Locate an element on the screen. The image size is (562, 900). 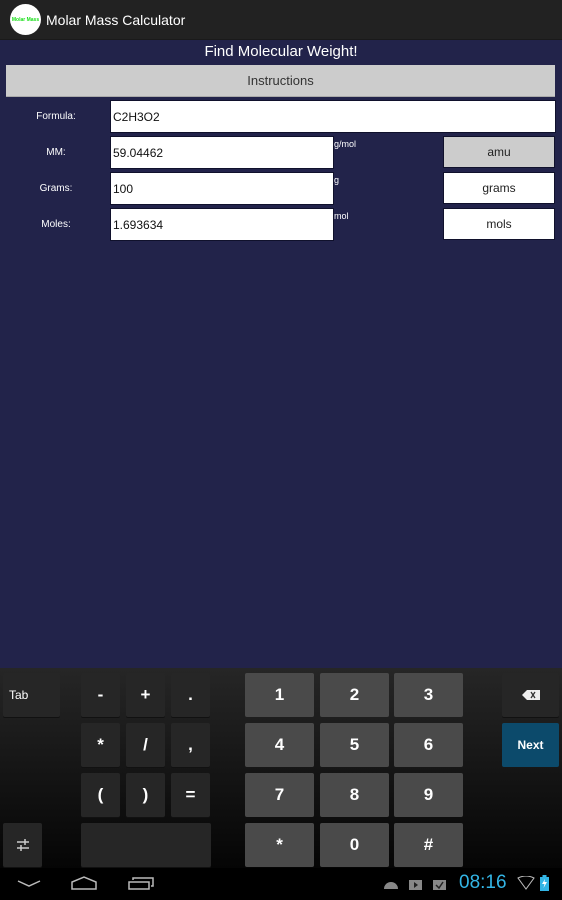
grams-unit-label: g is located at coordinates (337, 180).